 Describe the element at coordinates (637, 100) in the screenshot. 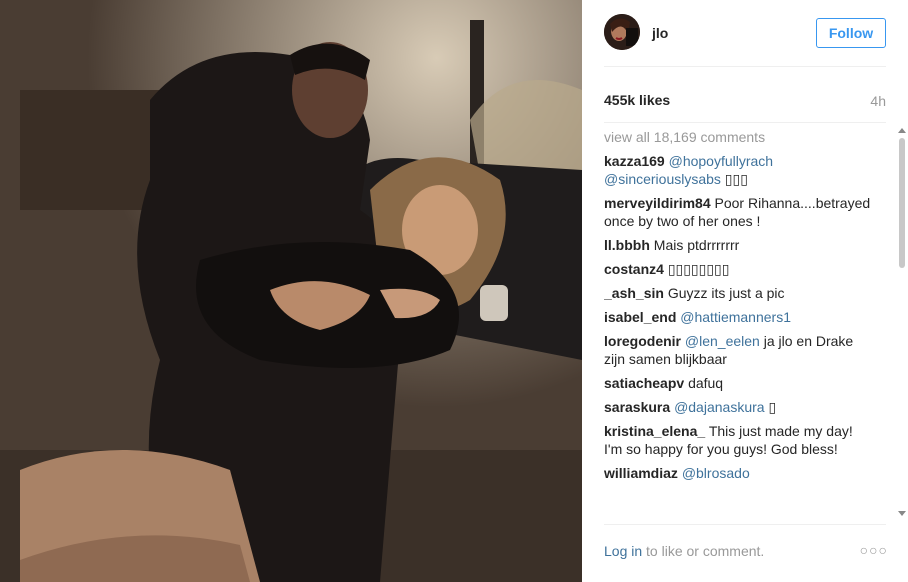

I see `likes-count: 455k likes` at that location.